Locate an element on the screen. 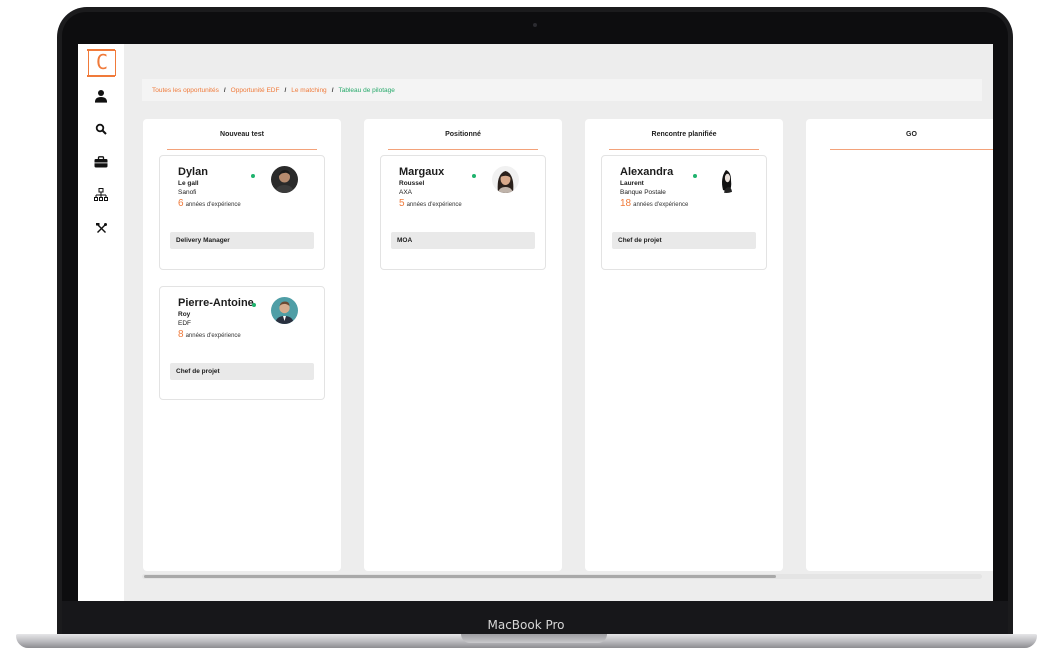 The width and height of the screenshot is (1052, 660). org-chart-icon is located at coordinates (101, 194).